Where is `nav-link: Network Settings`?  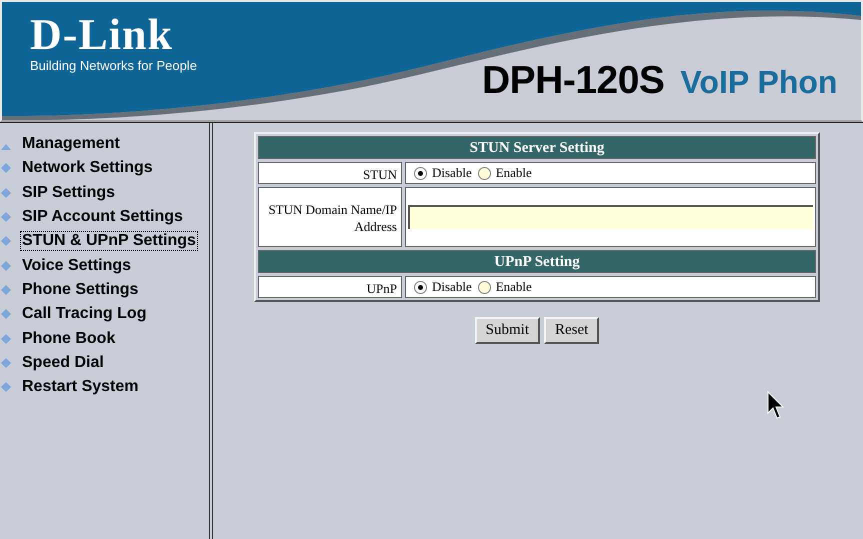 nav-link: Network Settings is located at coordinates (87, 168).